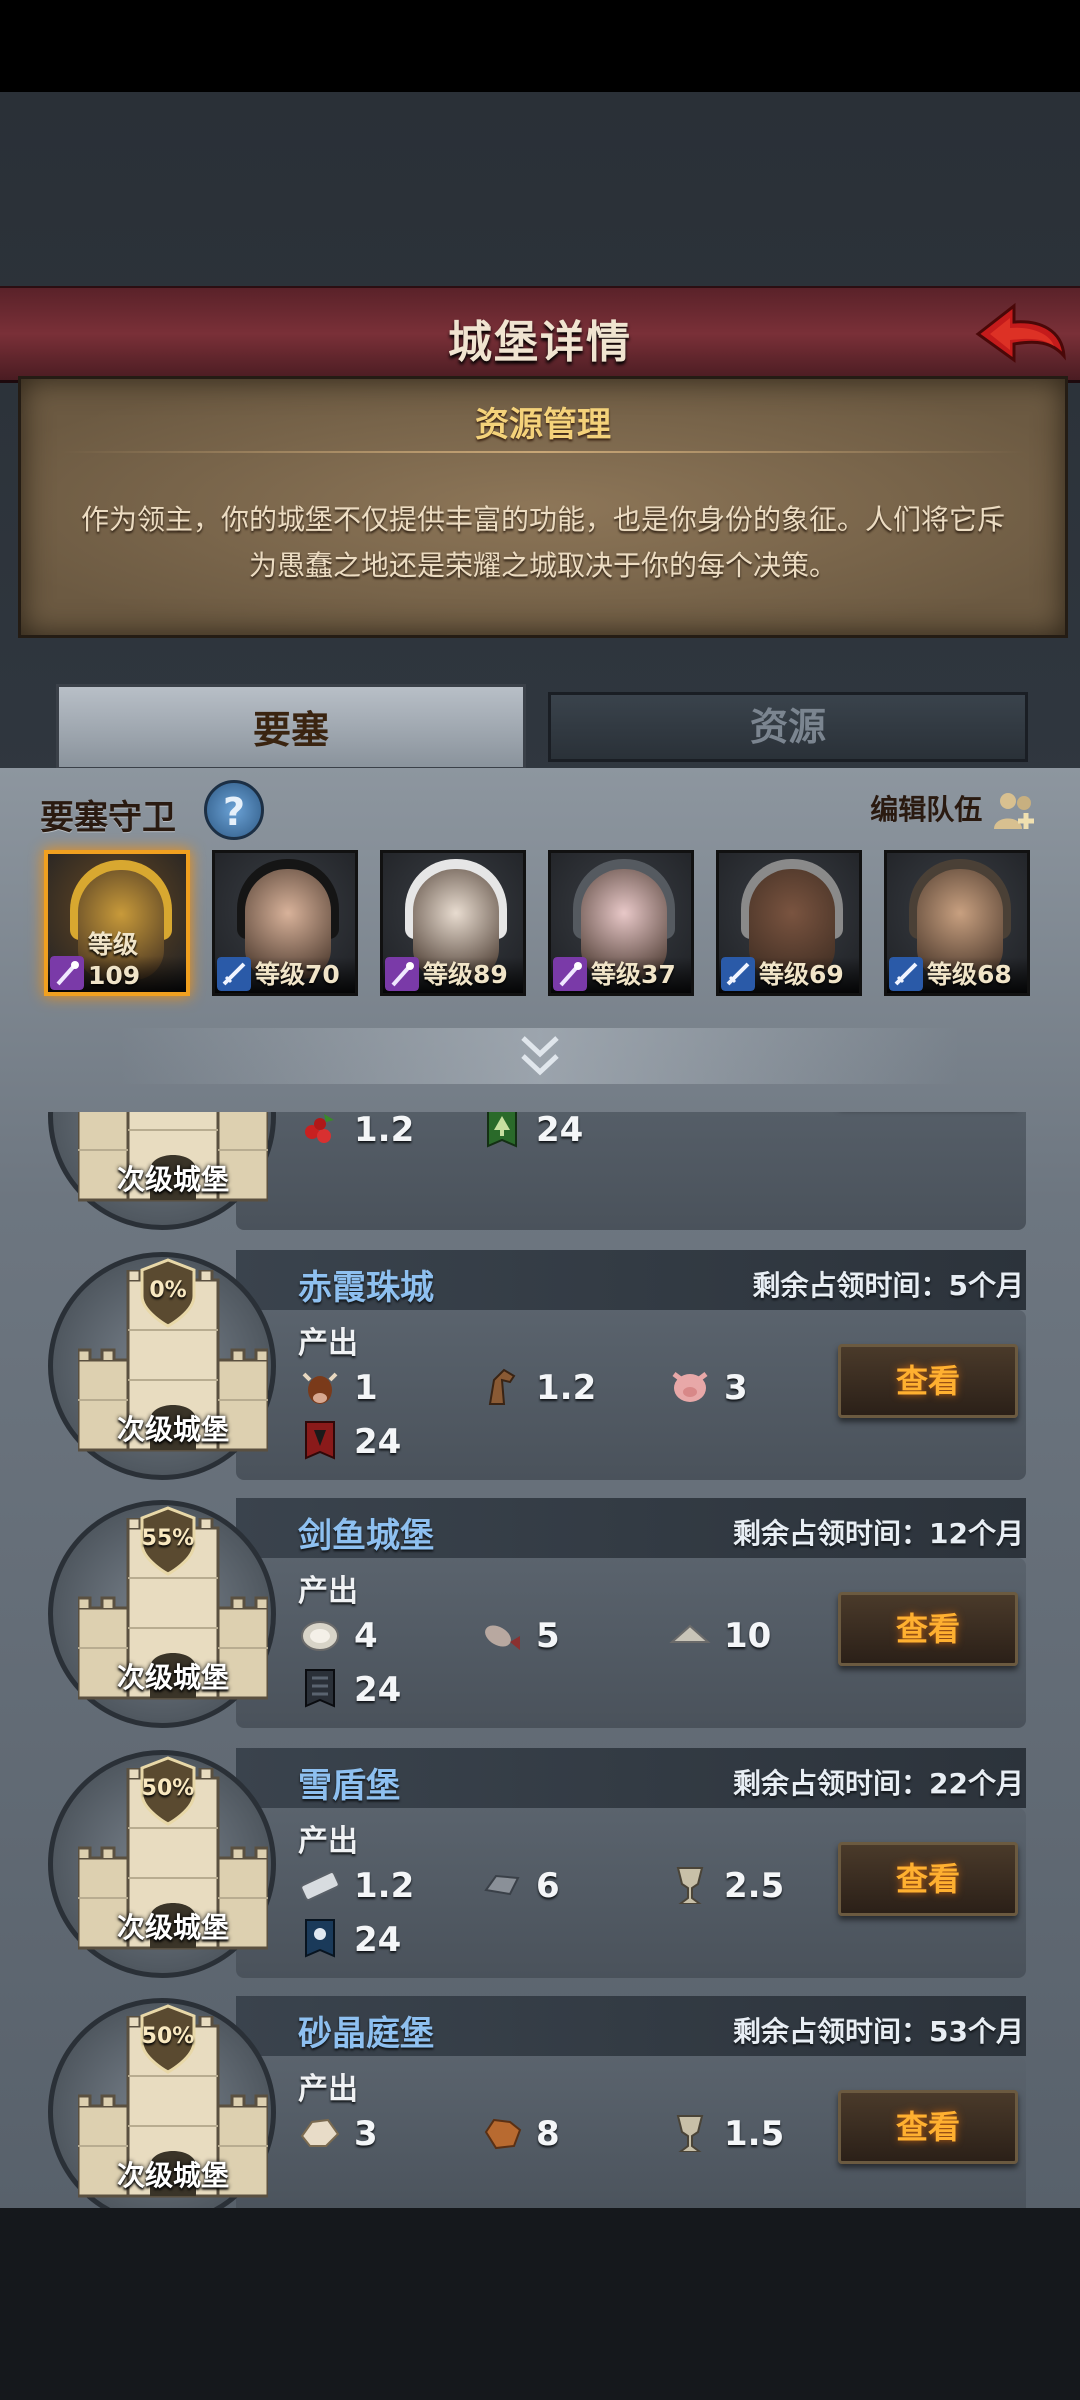 Image resolution: width=1080 pixels, height=2400 pixels. What do you see at coordinates (1020, 334) in the screenshot?
I see `back-arrow-icon` at bounding box center [1020, 334].